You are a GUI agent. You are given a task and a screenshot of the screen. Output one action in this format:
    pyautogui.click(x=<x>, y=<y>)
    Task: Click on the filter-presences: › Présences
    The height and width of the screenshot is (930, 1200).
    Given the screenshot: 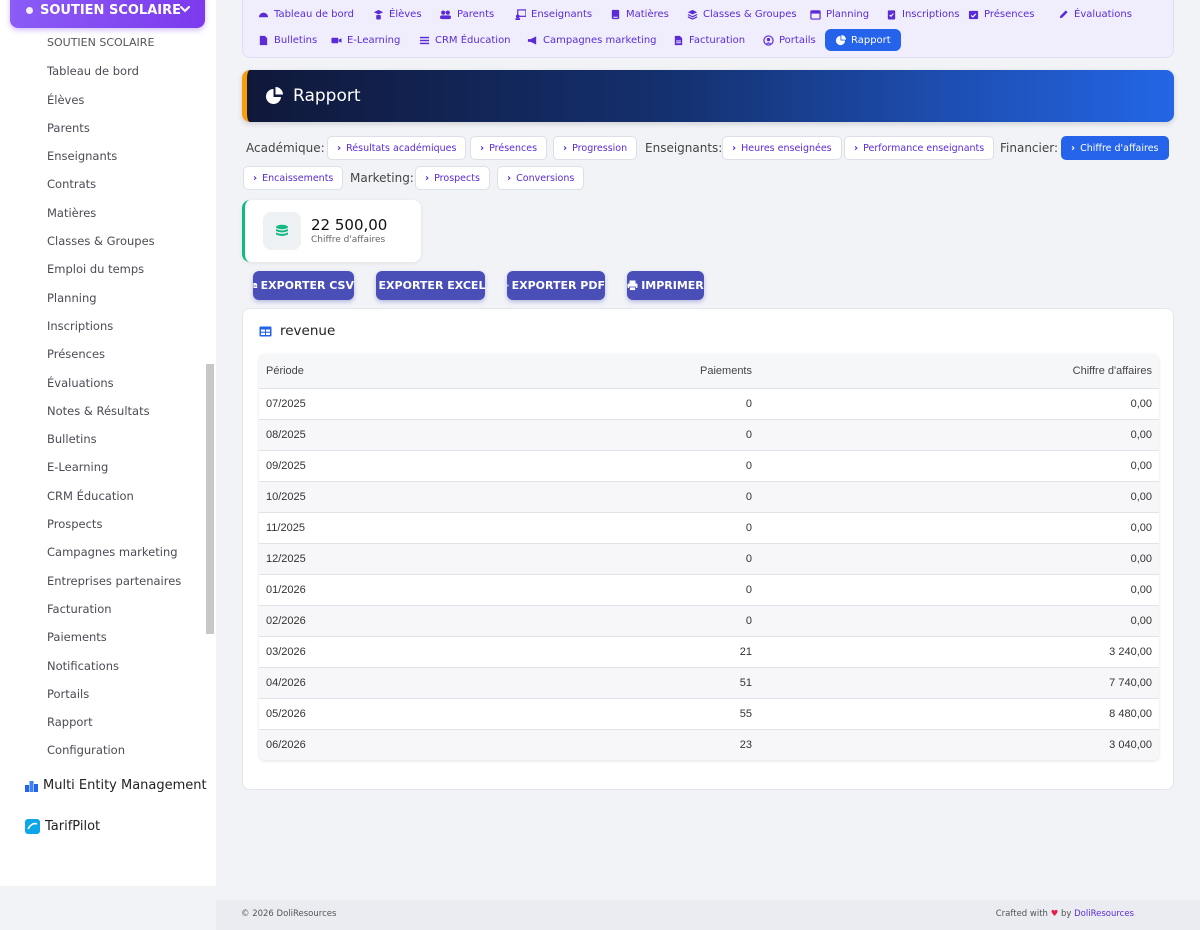 What is the action you would take?
    pyautogui.click(x=509, y=148)
    